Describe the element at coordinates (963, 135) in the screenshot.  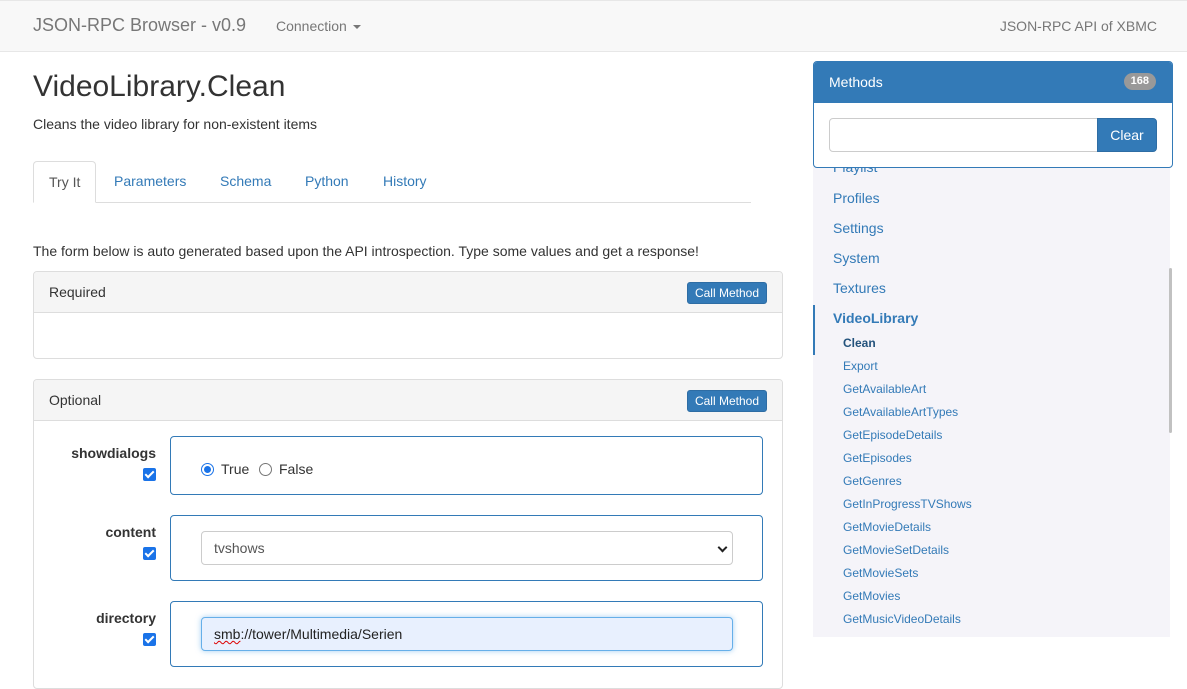
I see `methods-search-input` at that location.